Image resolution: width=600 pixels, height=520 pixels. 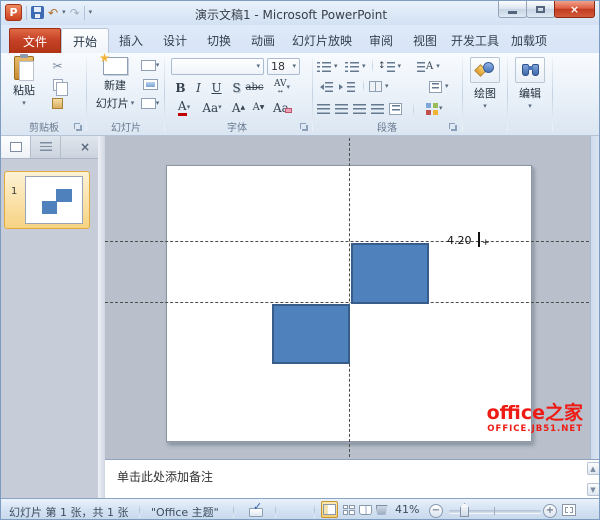 I want to click on text-shadow-button: S, so click(x=236, y=87).